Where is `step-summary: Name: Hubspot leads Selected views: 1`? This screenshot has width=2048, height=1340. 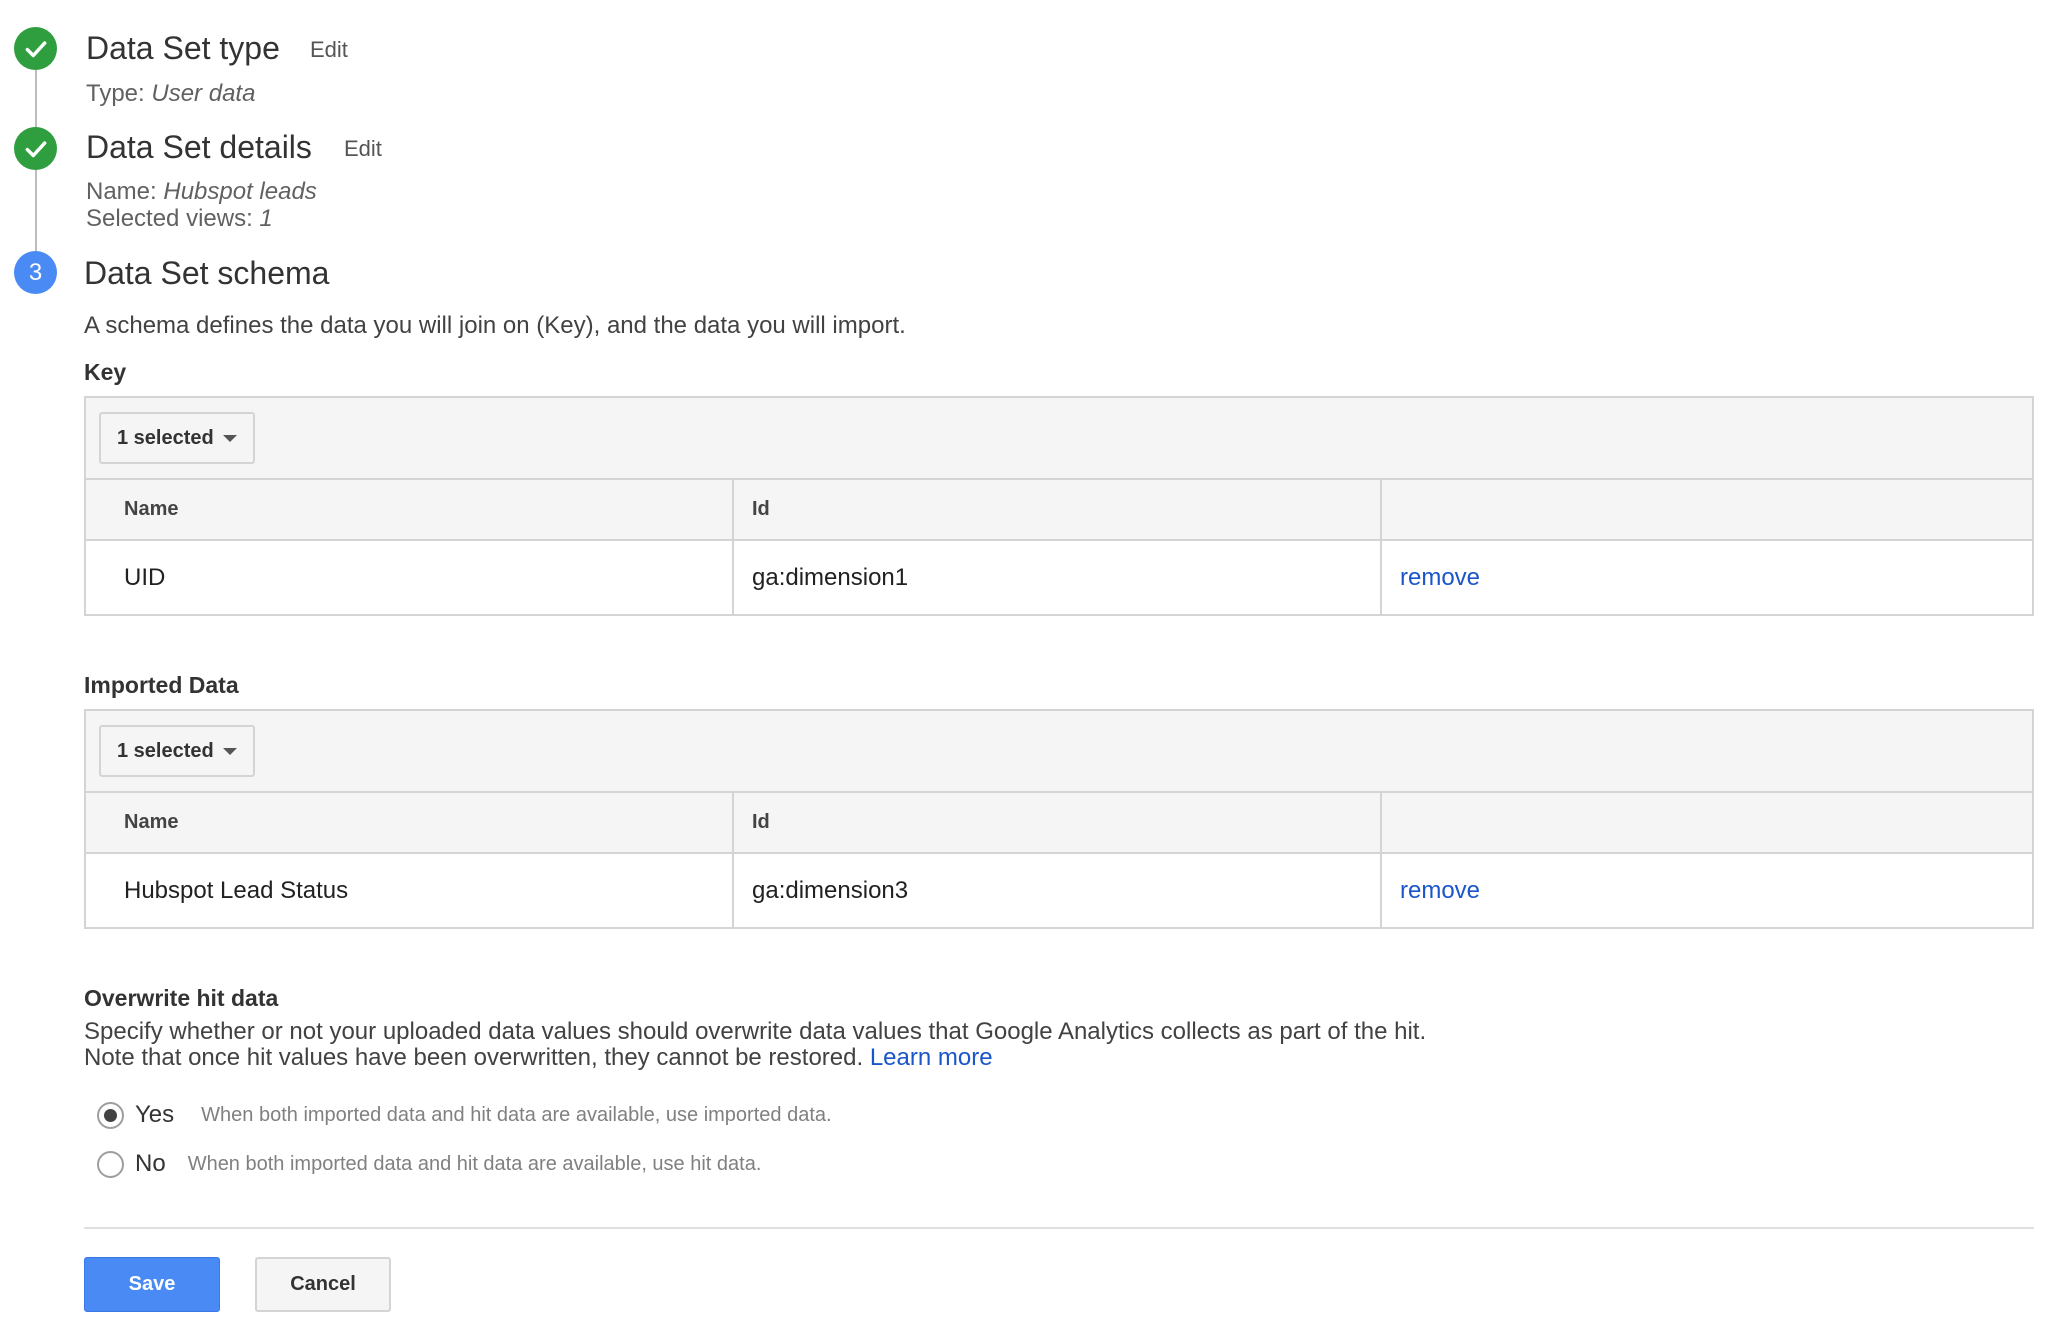
step-summary: Name: Hubspot leads Selected views: 1 is located at coordinates (201, 205).